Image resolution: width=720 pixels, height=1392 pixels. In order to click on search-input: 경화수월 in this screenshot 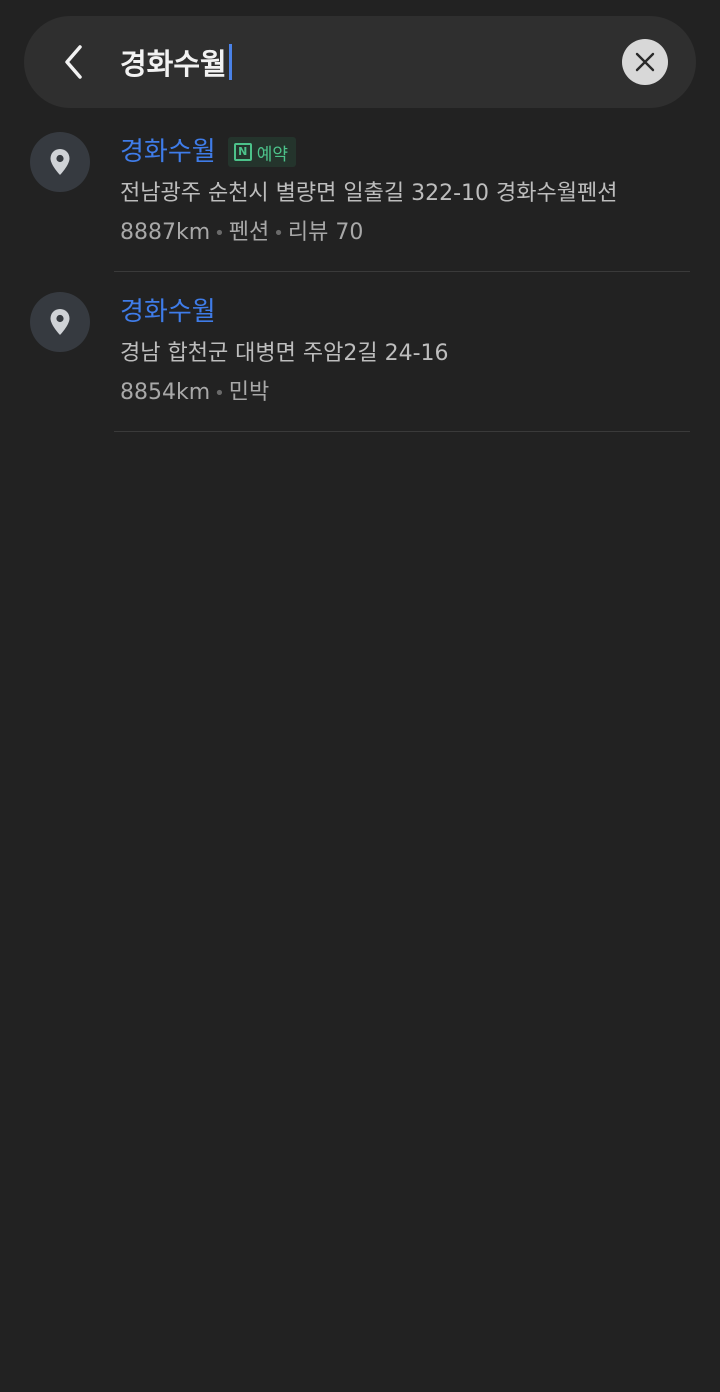, I will do `click(360, 62)`.